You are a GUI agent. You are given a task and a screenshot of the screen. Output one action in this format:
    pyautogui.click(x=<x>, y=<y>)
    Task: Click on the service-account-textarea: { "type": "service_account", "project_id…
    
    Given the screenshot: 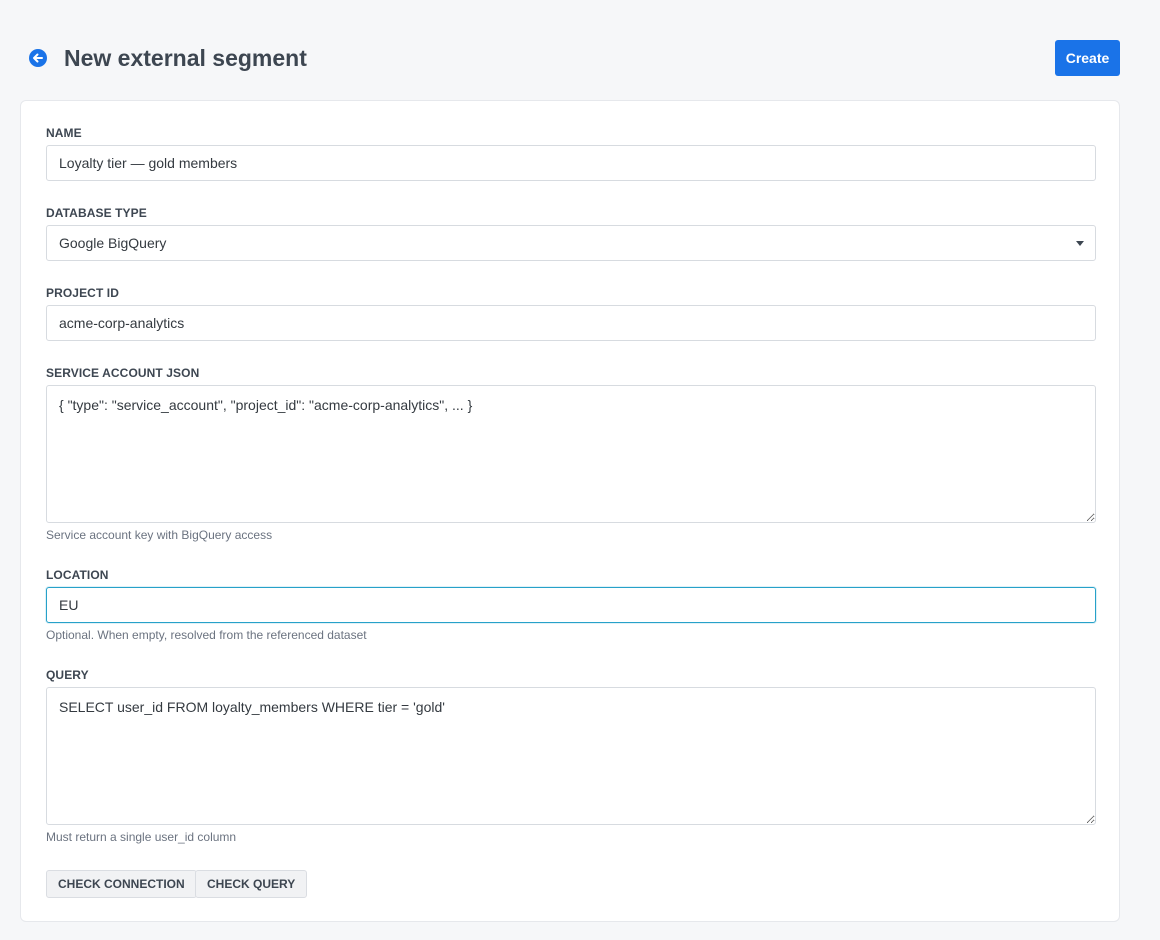 What is the action you would take?
    pyautogui.click(x=571, y=454)
    